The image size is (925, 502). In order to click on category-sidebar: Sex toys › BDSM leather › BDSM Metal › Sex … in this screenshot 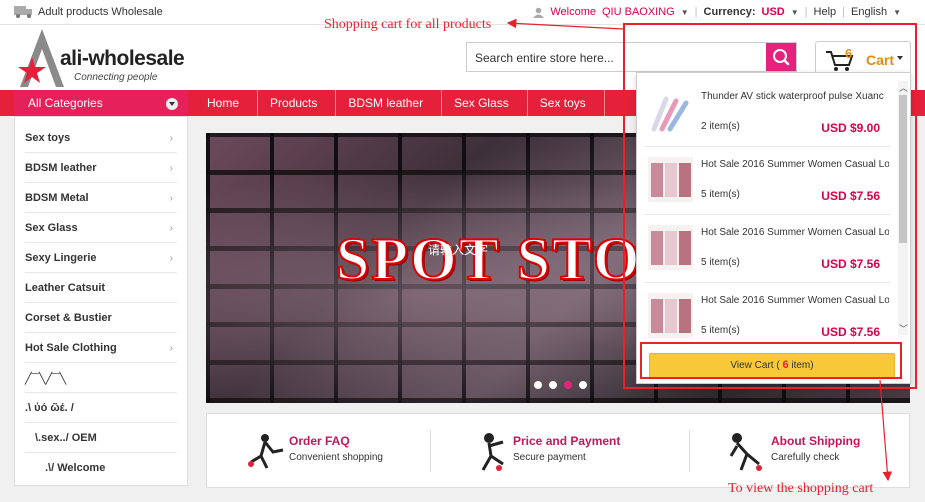, I will do `click(101, 301)`.